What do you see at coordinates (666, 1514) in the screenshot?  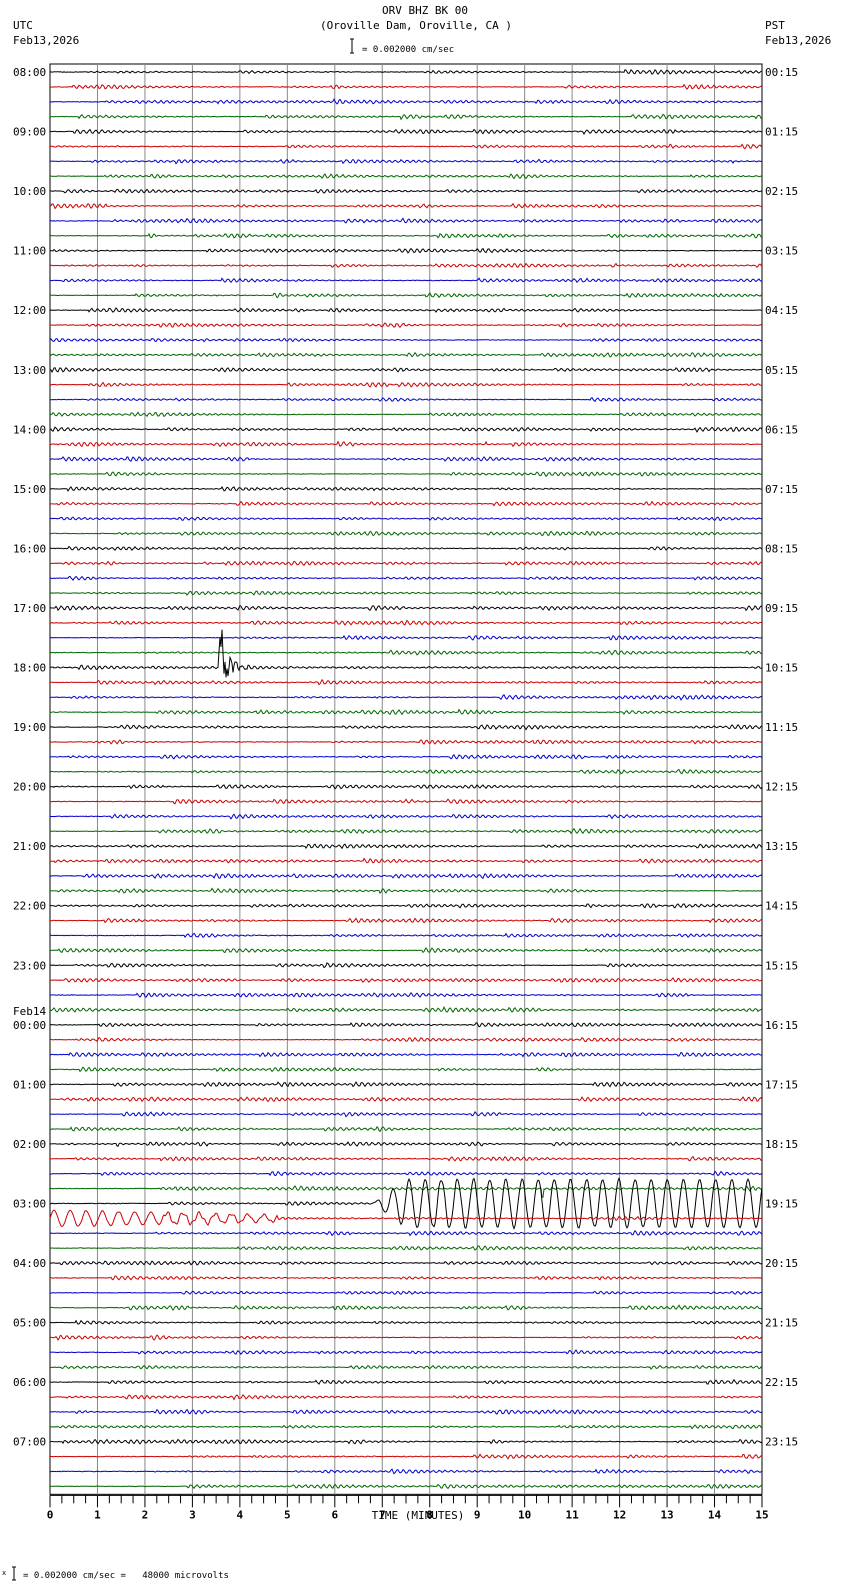 I see `x-tick-label: 13` at bounding box center [666, 1514].